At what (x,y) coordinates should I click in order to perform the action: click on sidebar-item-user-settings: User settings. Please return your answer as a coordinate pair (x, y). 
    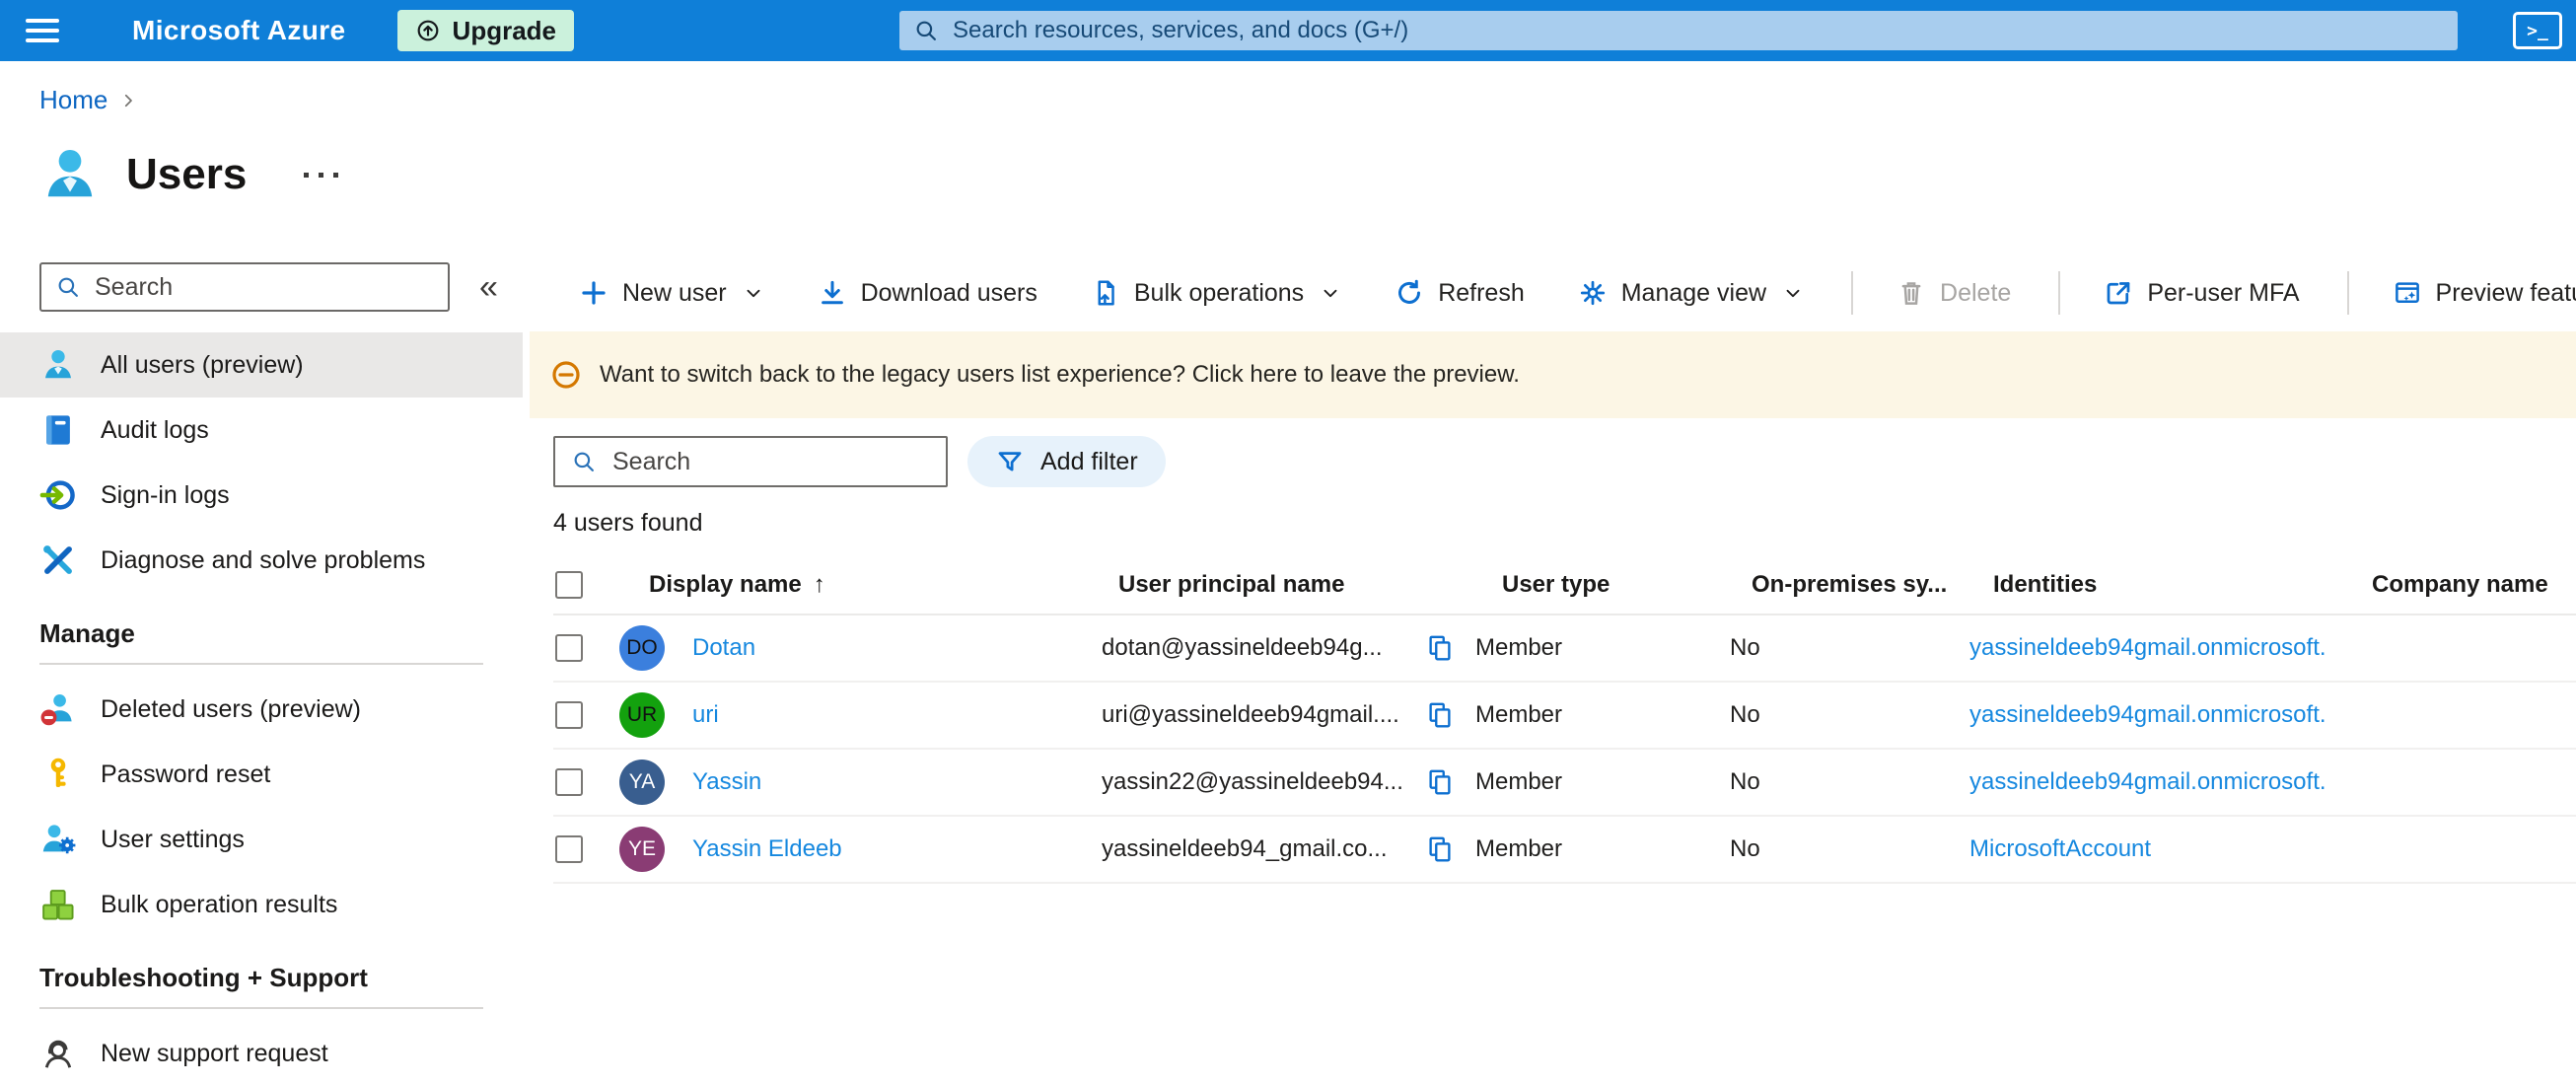
    Looking at the image, I should click on (261, 839).